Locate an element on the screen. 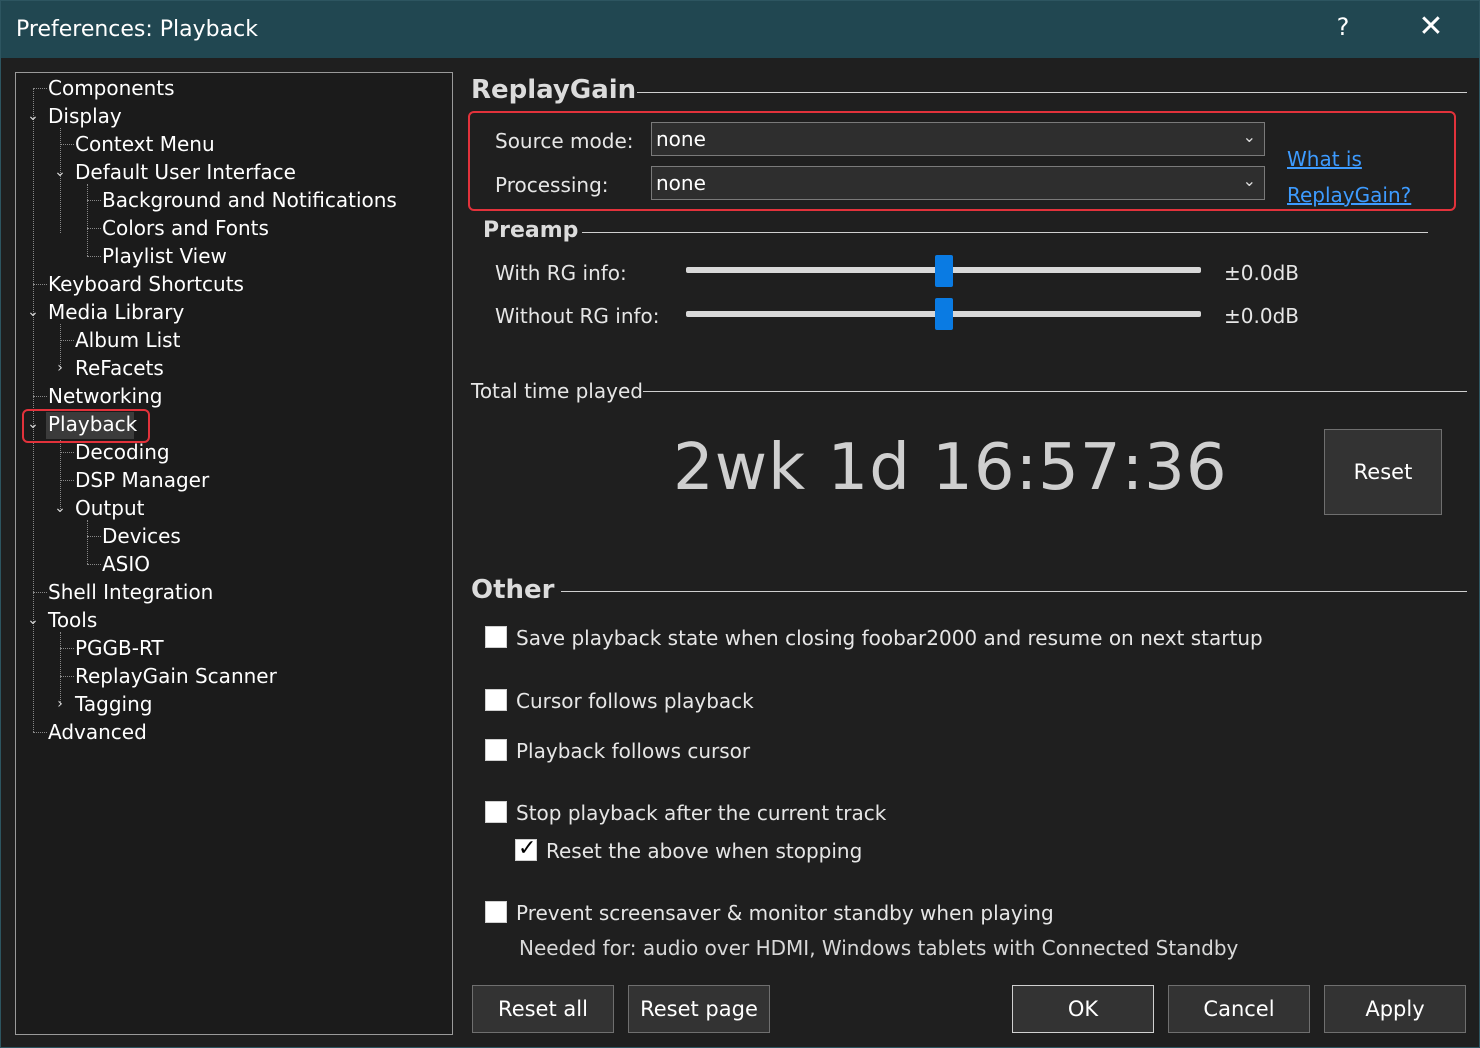 The image size is (1480, 1048). tree-item-advanced: Advanced is located at coordinates (97, 732).